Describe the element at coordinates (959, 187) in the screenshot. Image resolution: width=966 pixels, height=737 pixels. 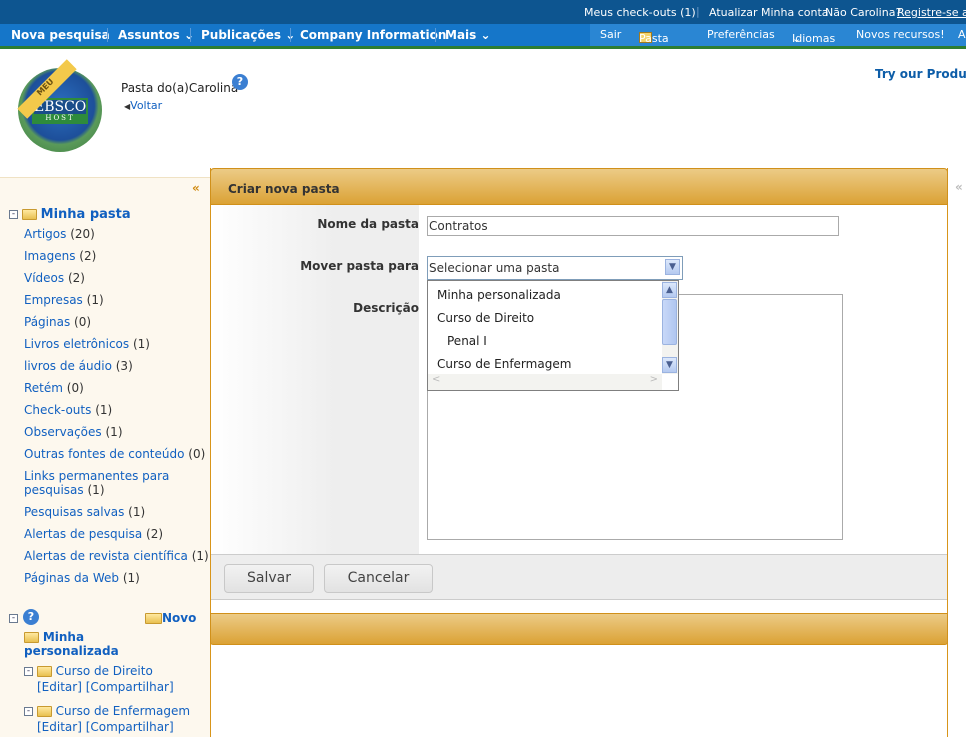
I see `collapse-right-icon: «` at that location.